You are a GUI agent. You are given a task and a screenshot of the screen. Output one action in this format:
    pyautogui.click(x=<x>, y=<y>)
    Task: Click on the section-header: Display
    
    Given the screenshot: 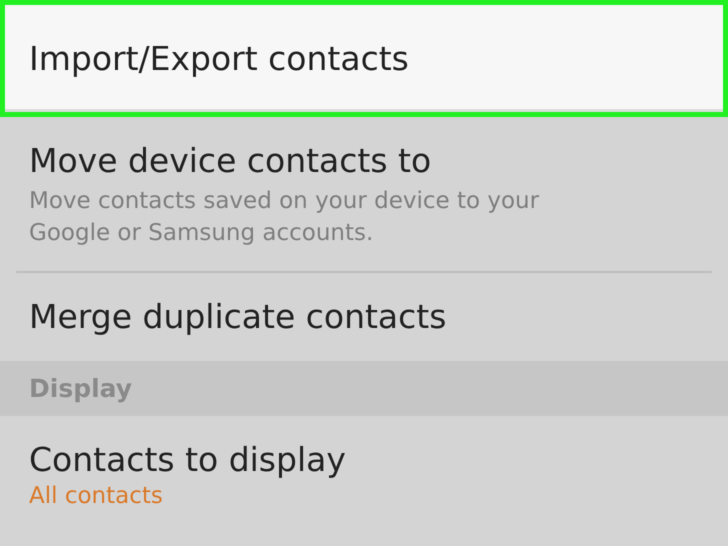 What is the action you would take?
    pyautogui.click(x=364, y=388)
    